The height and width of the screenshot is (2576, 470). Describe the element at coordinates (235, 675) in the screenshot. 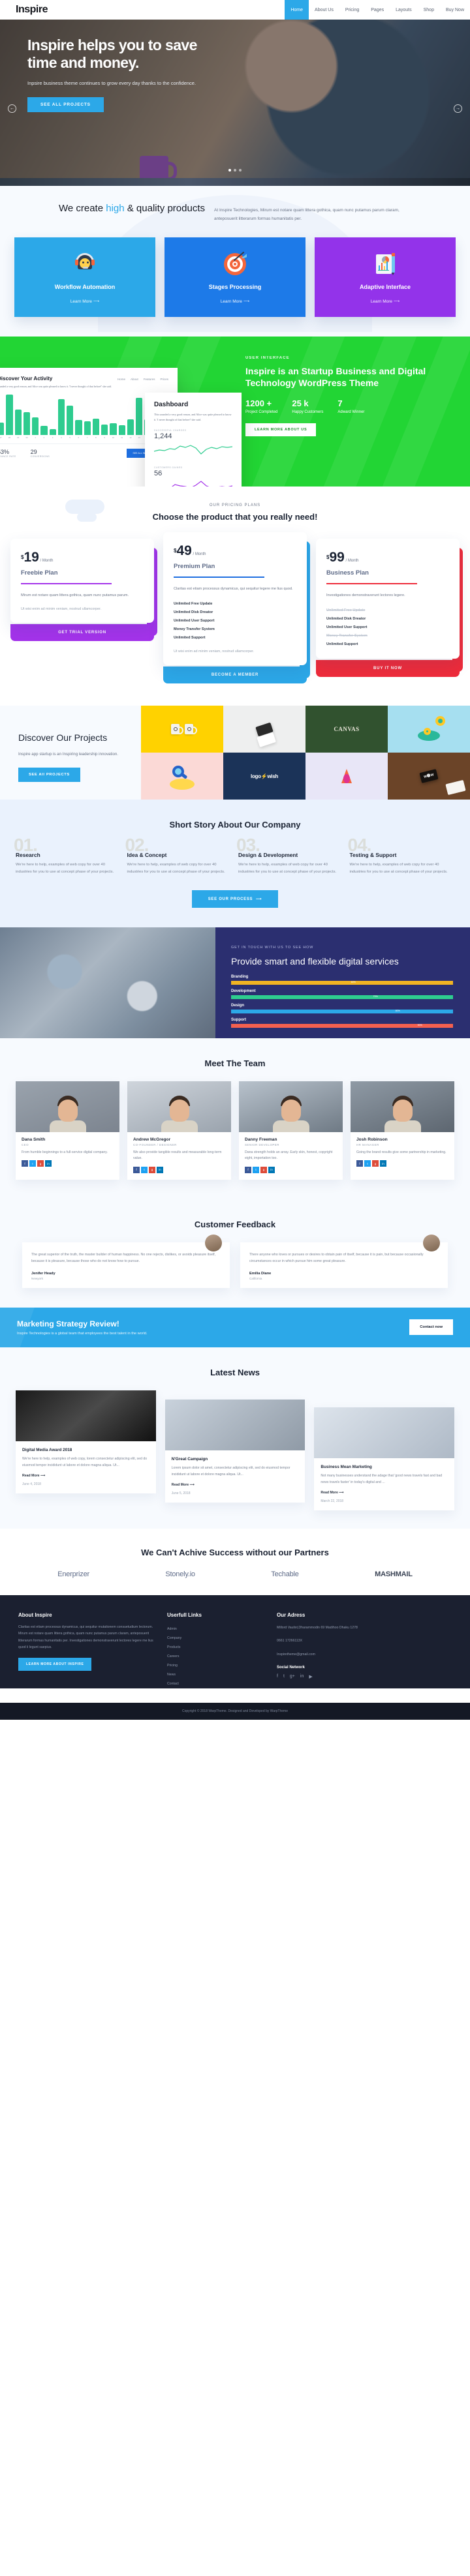

I see `plan-cta-button: BECOME A MEMBER` at that location.